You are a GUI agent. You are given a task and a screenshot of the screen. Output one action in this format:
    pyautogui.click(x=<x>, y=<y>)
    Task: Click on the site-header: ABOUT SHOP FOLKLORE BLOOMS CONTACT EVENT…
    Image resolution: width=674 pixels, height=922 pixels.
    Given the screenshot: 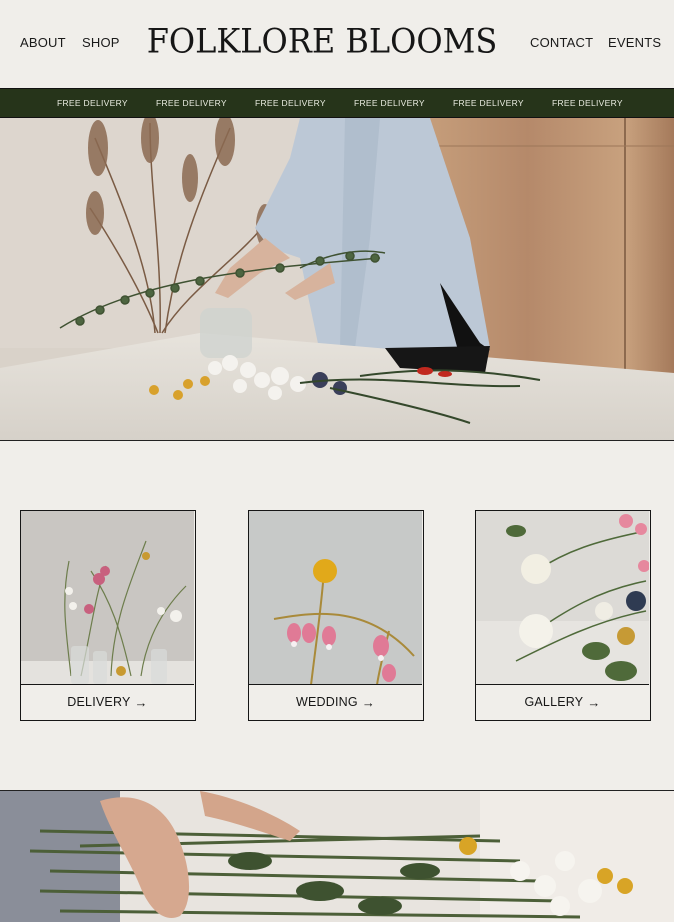 What is the action you would take?
    pyautogui.click(x=337, y=44)
    